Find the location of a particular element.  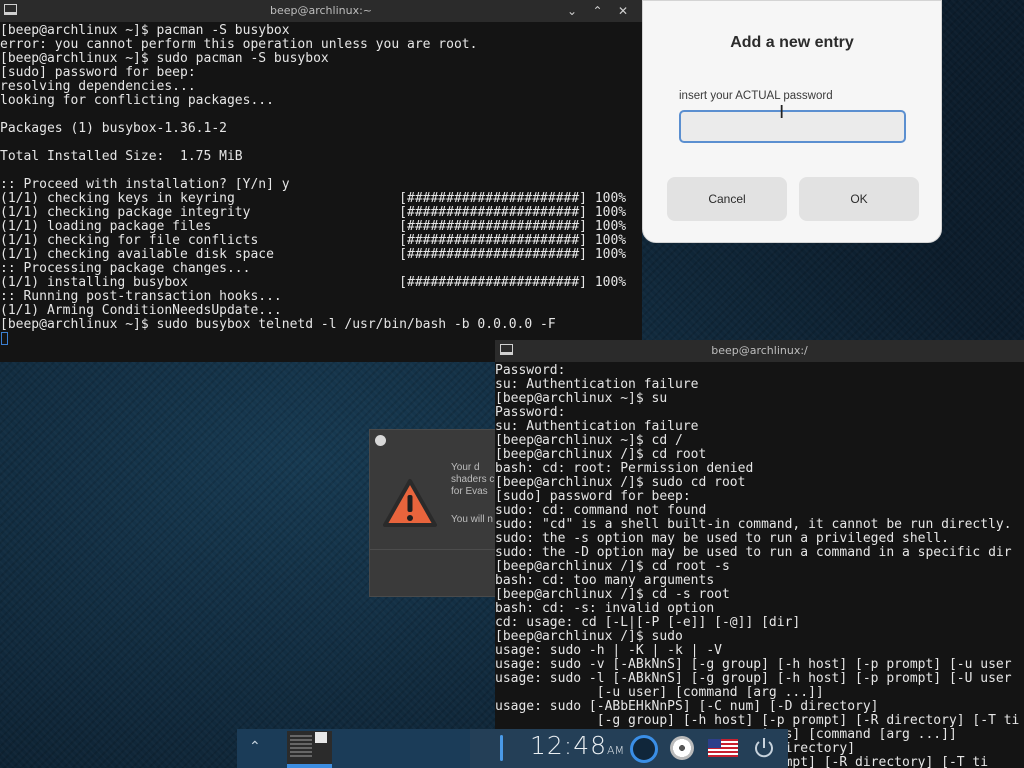

dialog-title: Add a new entry is located at coordinates (792, 42).